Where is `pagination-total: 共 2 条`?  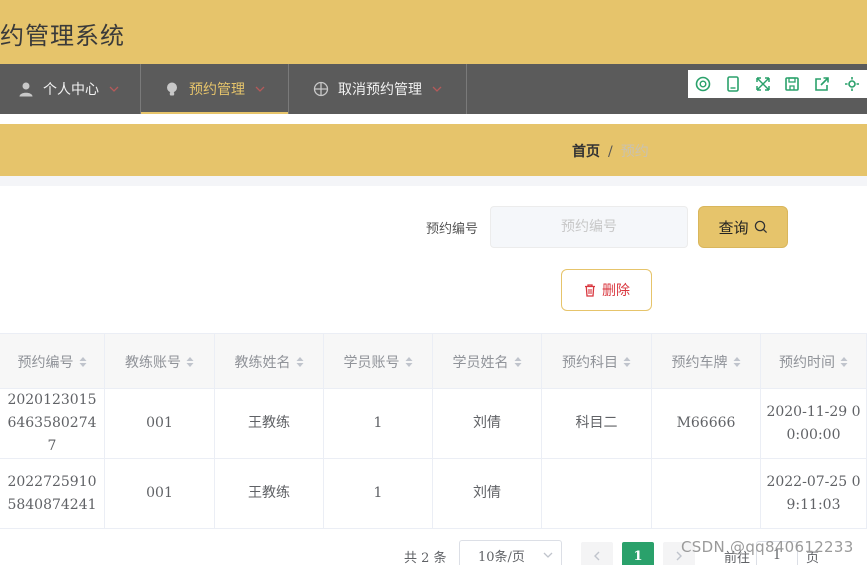
pagination-total: 共 2 条 is located at coordinates (425, 558).